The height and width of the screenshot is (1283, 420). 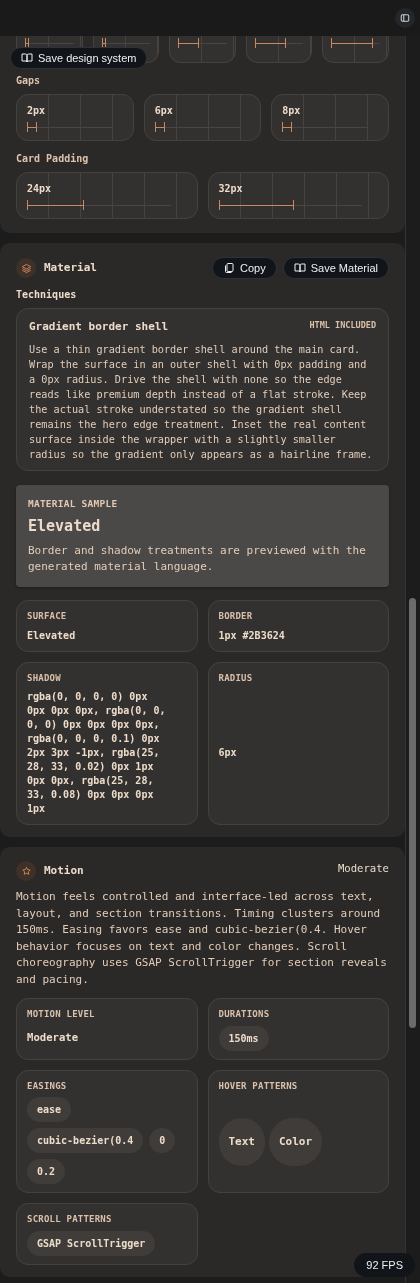 I want to click on panel-toggle-button, so click(x=405, y=18).